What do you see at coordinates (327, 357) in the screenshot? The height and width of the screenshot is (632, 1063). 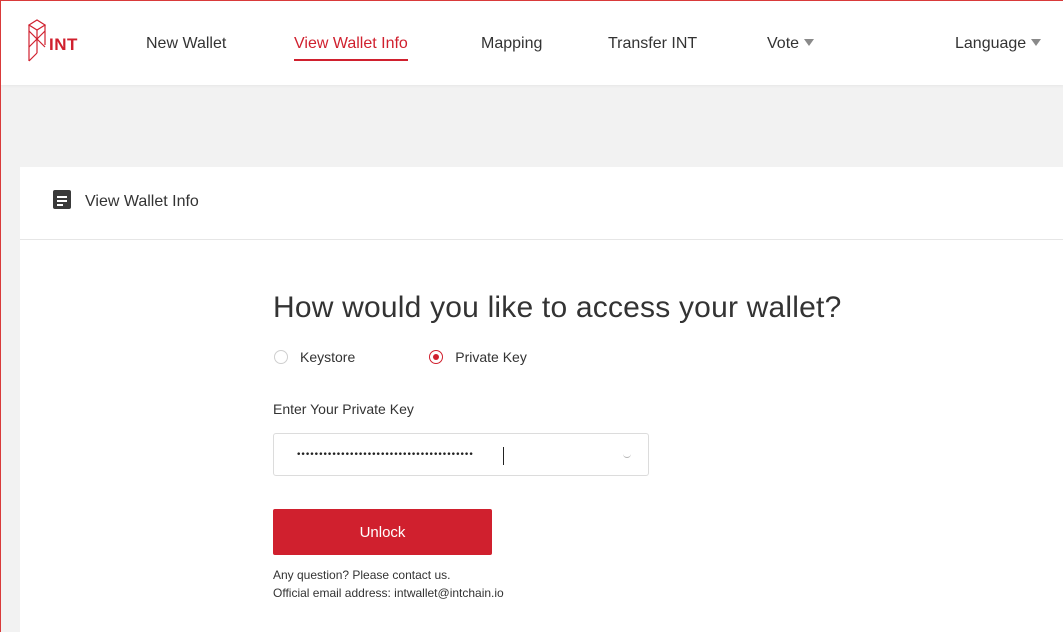 I see `keystore-radio-label: Keystore` at bounding box center [327, 357].